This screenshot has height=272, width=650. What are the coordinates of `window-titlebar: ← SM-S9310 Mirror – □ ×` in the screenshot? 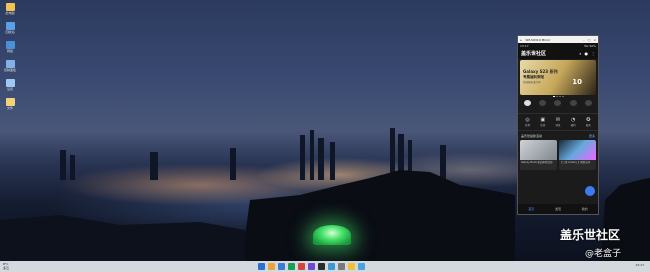 It's located at (558, 39).